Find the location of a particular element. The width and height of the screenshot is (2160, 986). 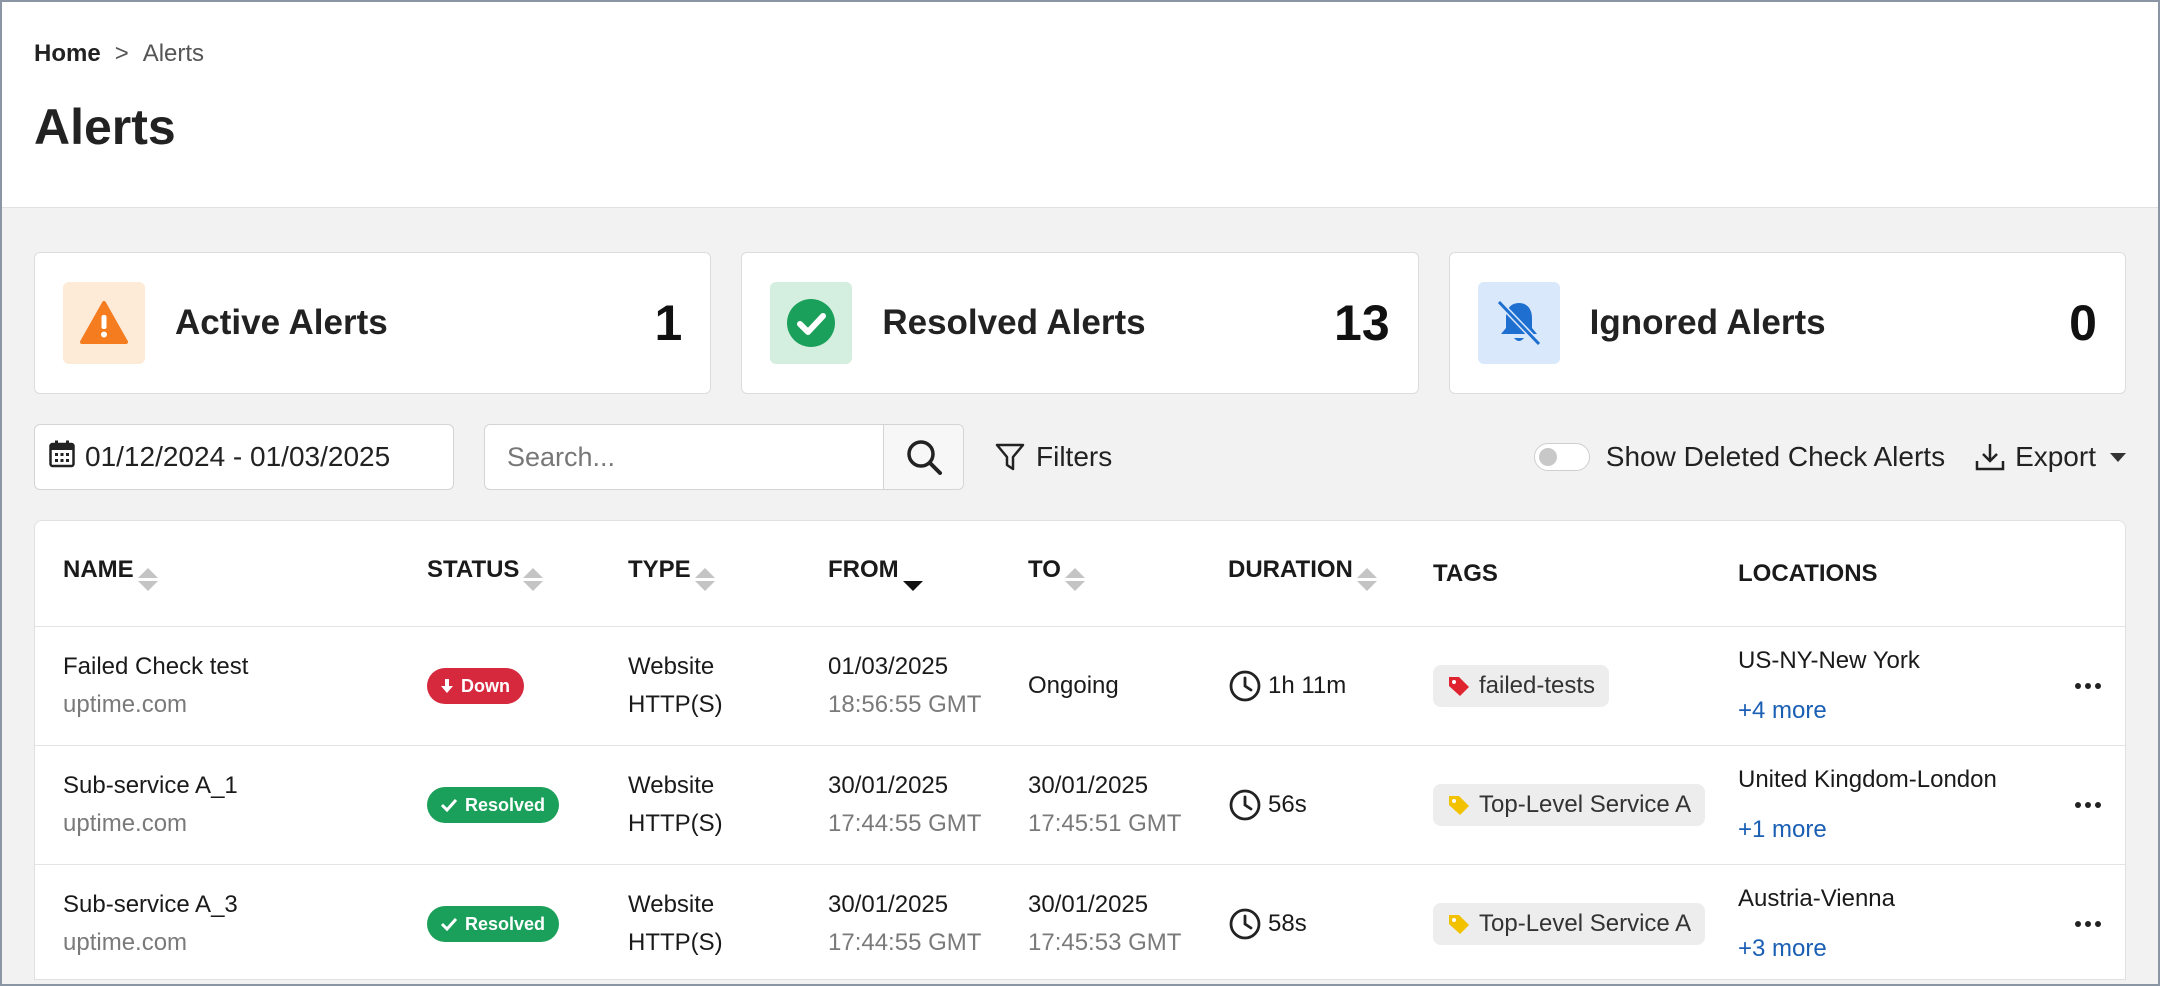

filters-button: Filters is located at coordinates (1053, 457).